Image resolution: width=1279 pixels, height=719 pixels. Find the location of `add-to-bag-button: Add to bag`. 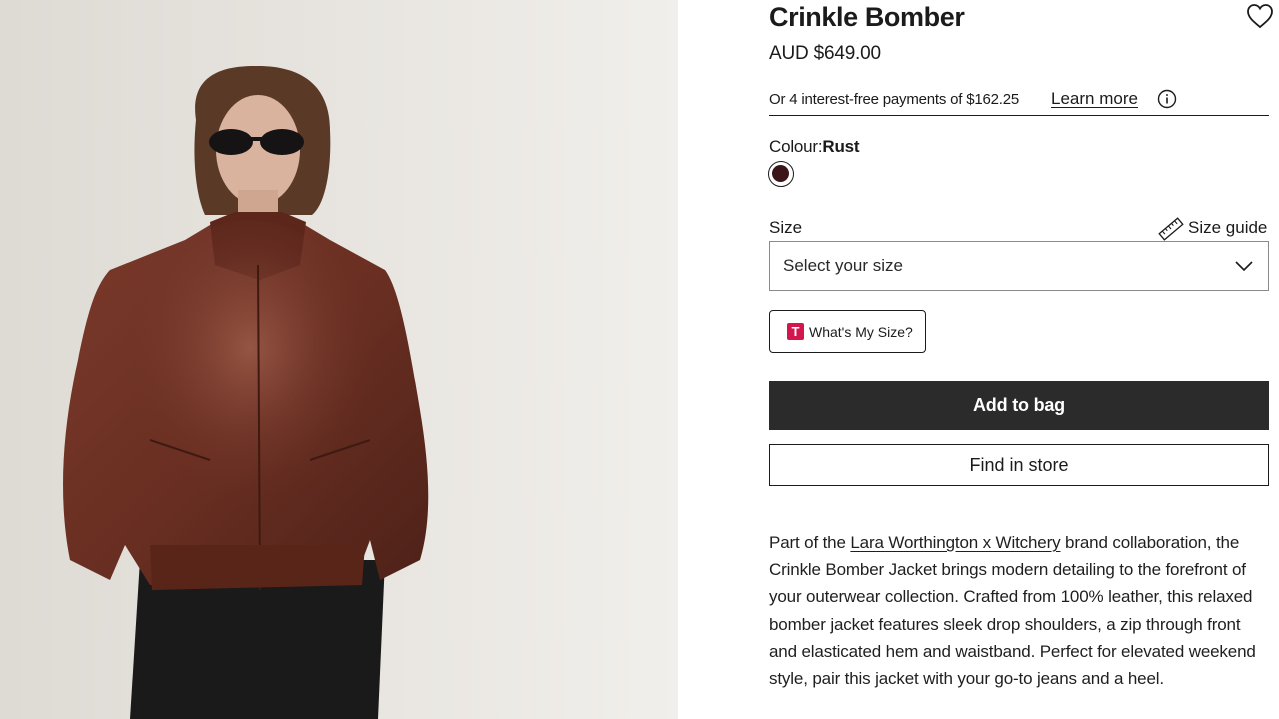

add-to-bag-button: Add to bag is located at coordinates (1019, 405).